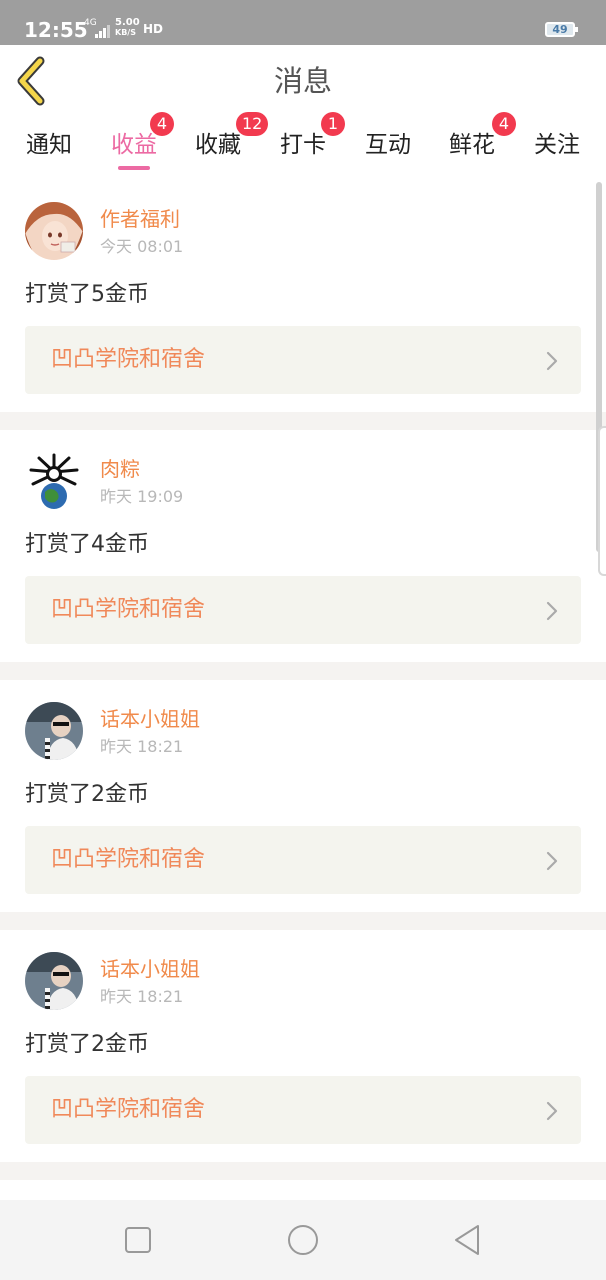 This screenshot has height=1280, width=606. Describe the element at coordinates (127, 22) in the screenshot. I see `speed-value: 5.00` at that location.